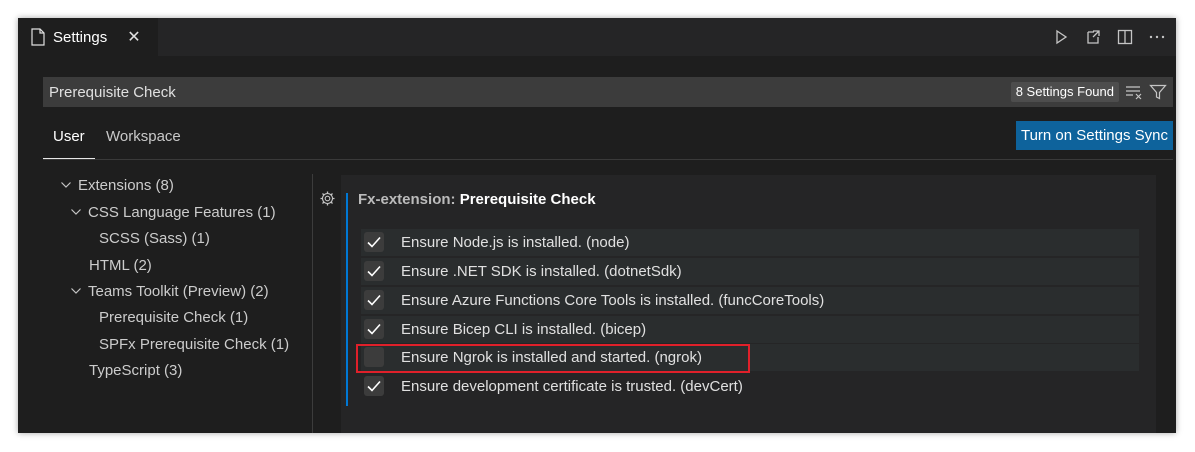 This screenshot has width=1195, height=452. What do you see at coordinates (597, 37) in the screenshot?
I see `tab-bar: Settings ✕` at bounding box center [597, 37].